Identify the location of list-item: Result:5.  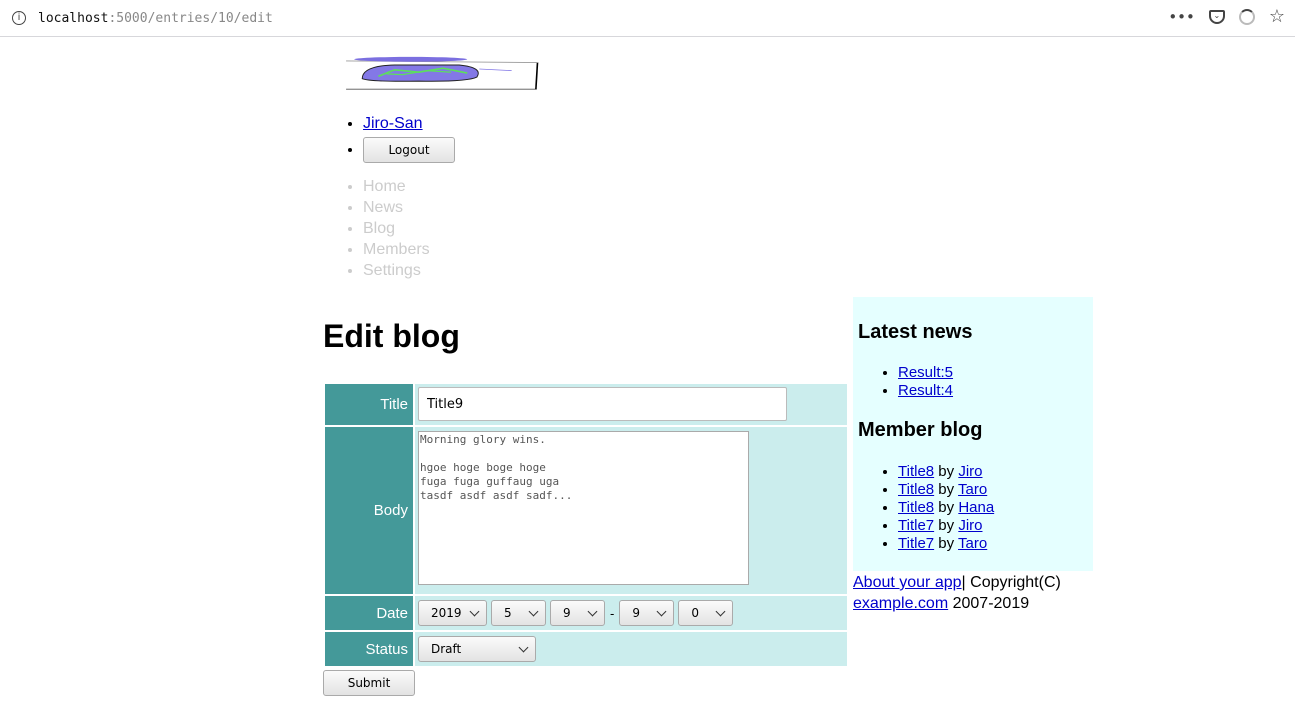
(925, 373).